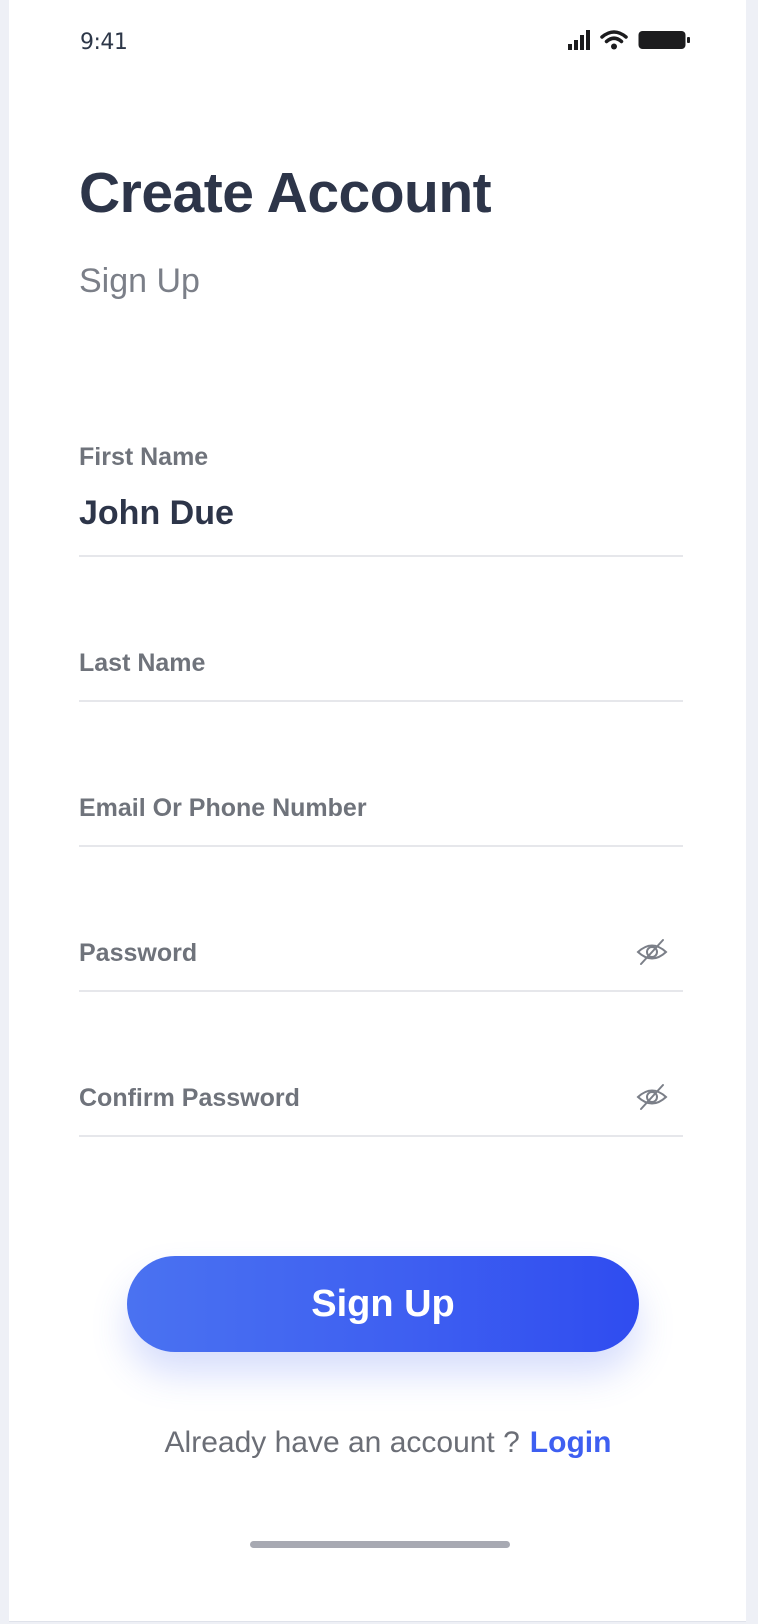 This screenshot has height=1624, width=758. Describe the element at coordinates (664, 40) in the screenshot. I see `battery-icon` at that location.